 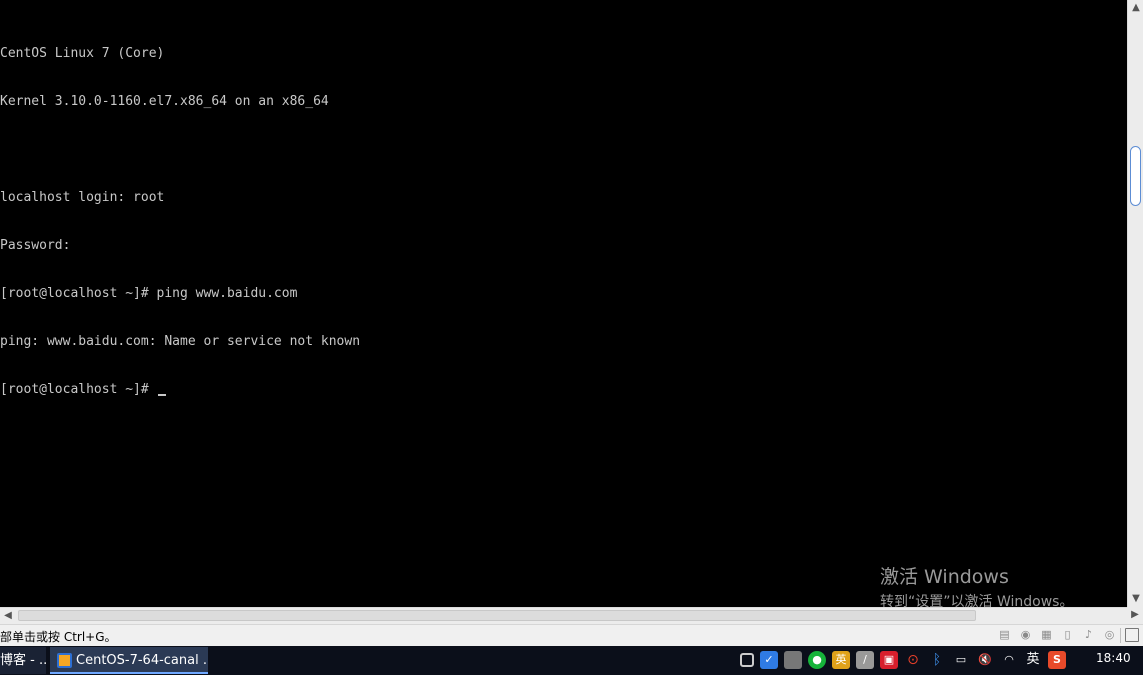 What do you see at coordinates (937, 660) in the screenshot?
I see `bluetooth-icon: ᛒ` at bounding box center [937, 660].